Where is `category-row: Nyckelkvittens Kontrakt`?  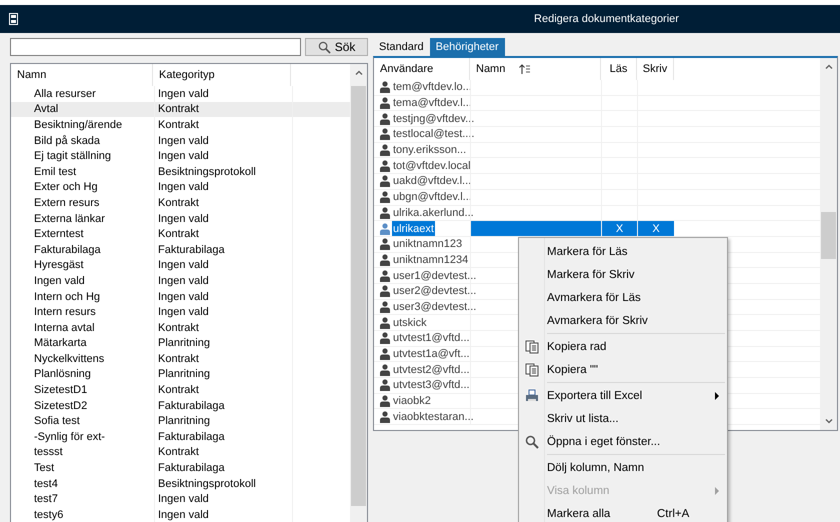
category-row: Nyckelkvittens Kontrakt is located at coordinates (180, 359).